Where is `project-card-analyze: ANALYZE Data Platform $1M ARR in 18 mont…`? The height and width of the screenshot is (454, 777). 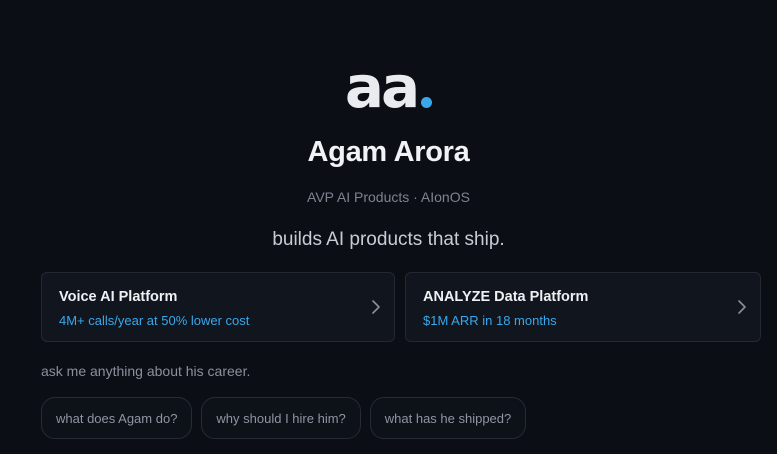 project-card-analyze: ANALYZE Data Platform $1M ARR in 18 mont… is located at coordinates (583, 307).